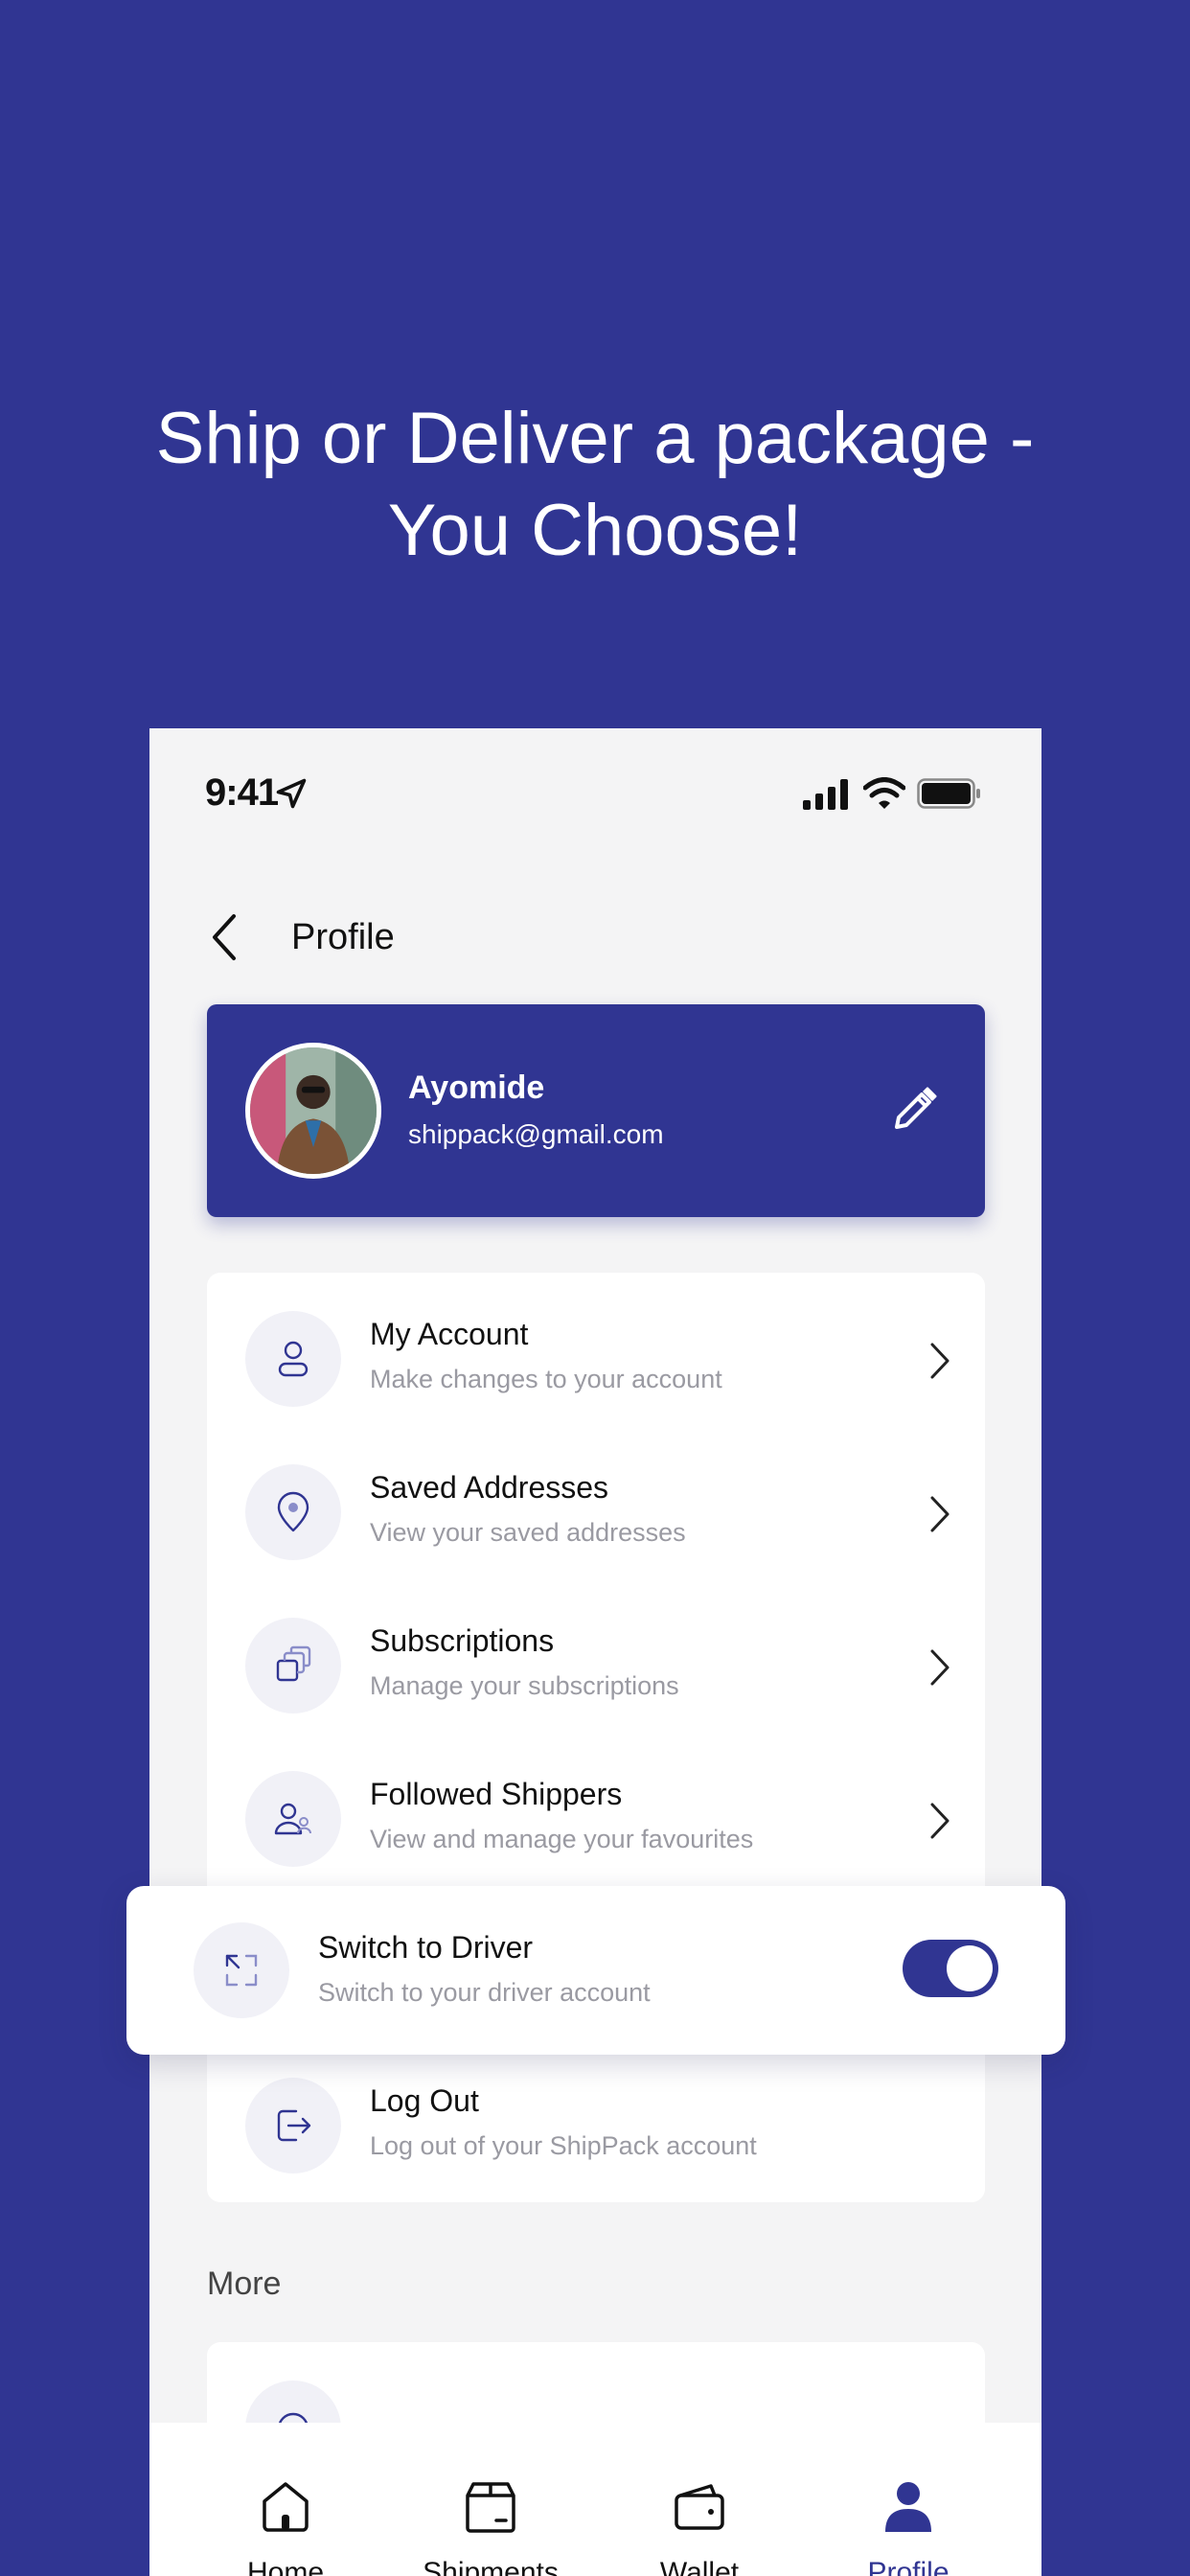  I want to click on box-icon, so click(491, 2507).